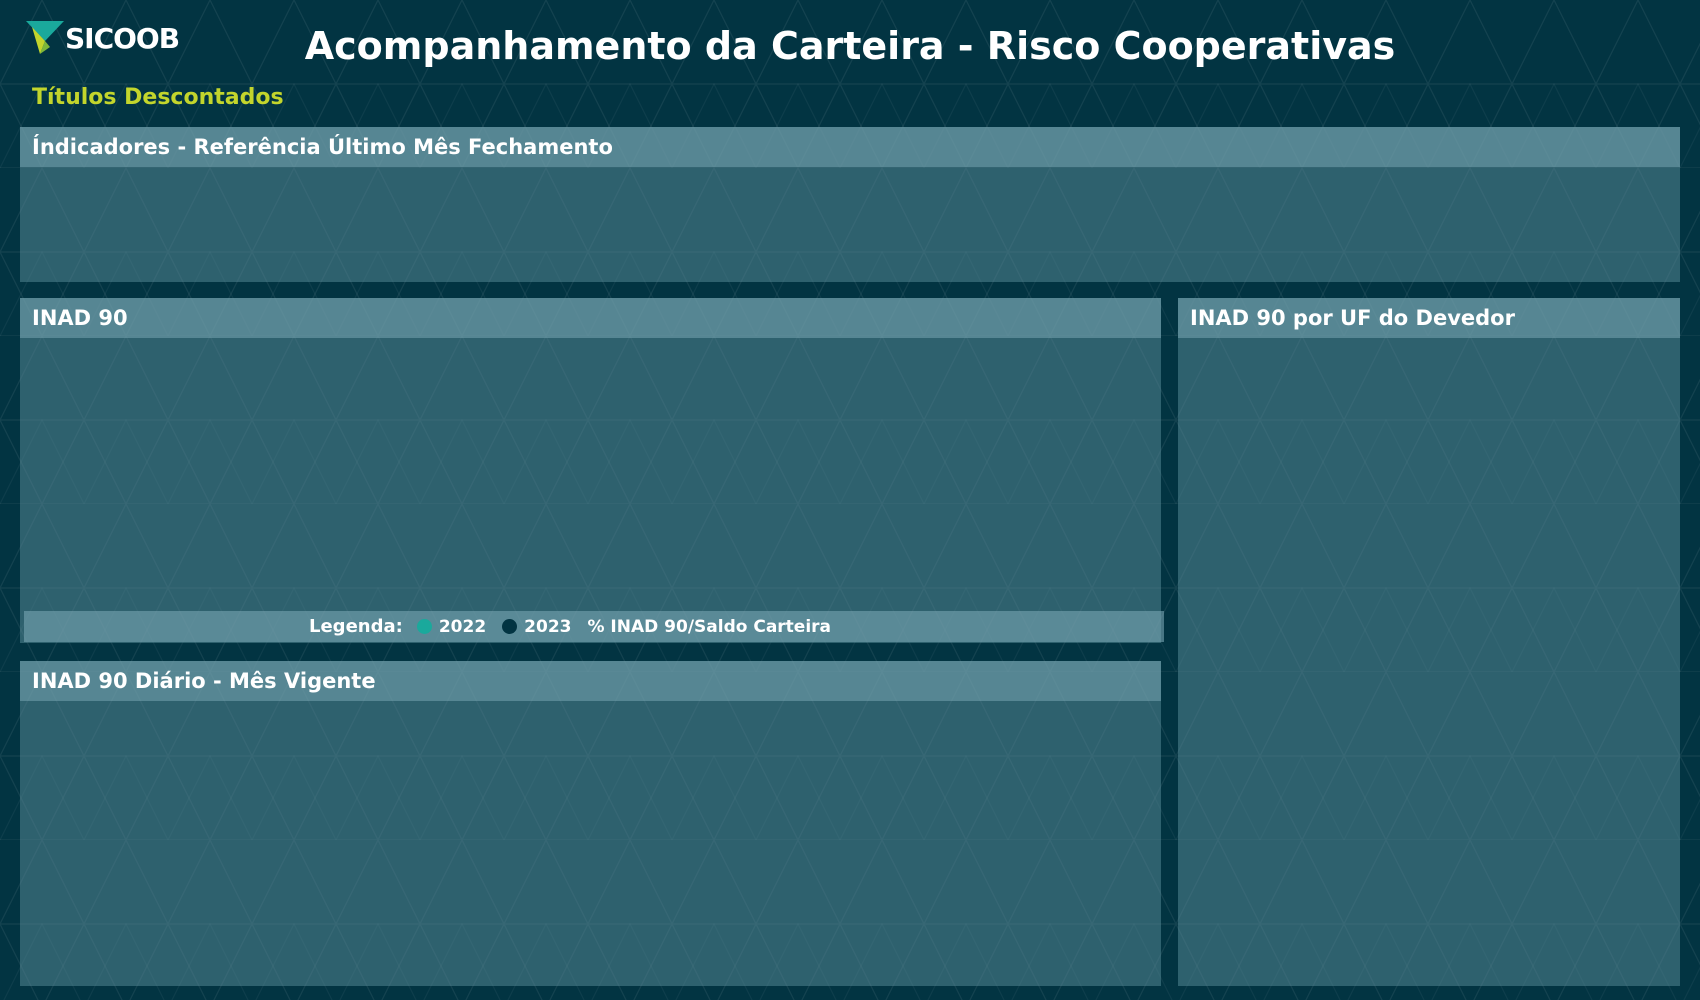  What do you see at coordinates (548, 626) in the screenshot?
I see `legend-label-2023: 2023` at bounding box center [548, 626].